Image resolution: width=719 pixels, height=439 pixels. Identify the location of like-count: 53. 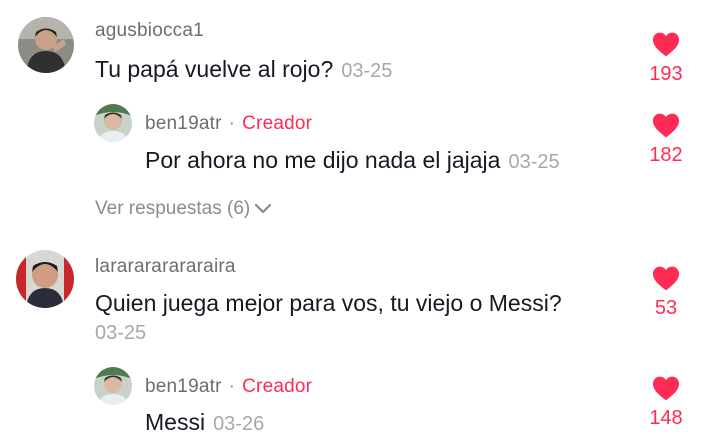
(666, 308).